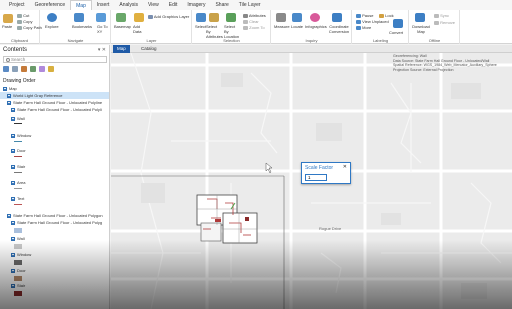 The image size is (512, 309). Describe the element at coordinates (75, 40) in the screenshot. I see `navigate-group-label: Navigate` at that location.